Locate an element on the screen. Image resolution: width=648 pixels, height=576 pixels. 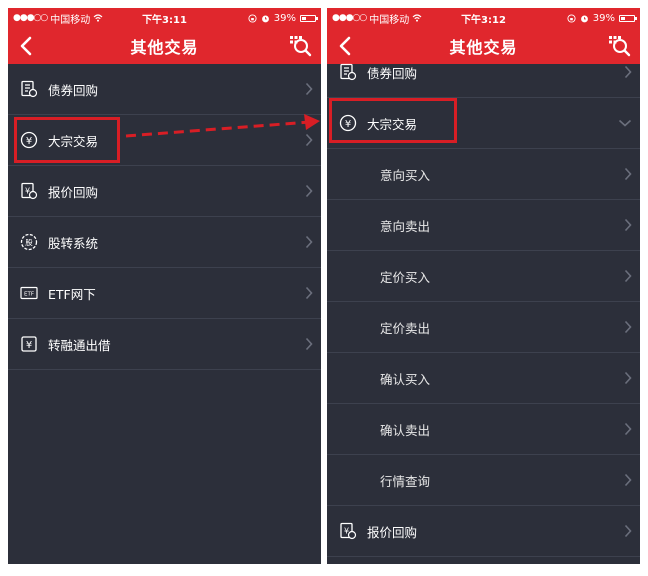
menu-item-share-transfer: 股 股转系统 is located at coordinates (164, 242).